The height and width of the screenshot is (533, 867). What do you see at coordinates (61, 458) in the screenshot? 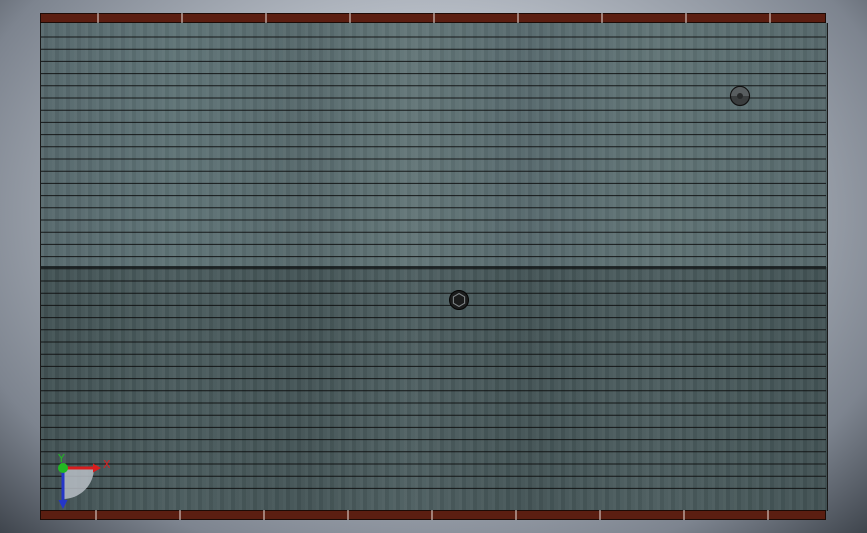
I see `y-axis-label: Y` at bounding box center [61, 458].